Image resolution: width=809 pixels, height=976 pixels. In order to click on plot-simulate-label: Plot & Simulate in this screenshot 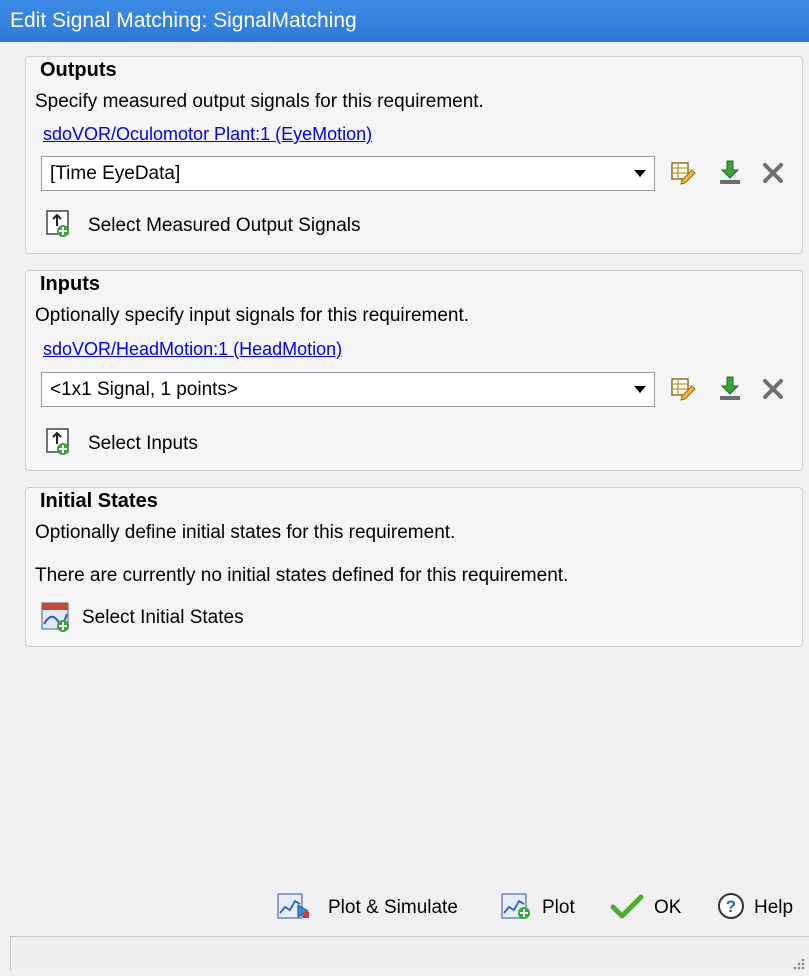, I will do `click(393, 907)`.